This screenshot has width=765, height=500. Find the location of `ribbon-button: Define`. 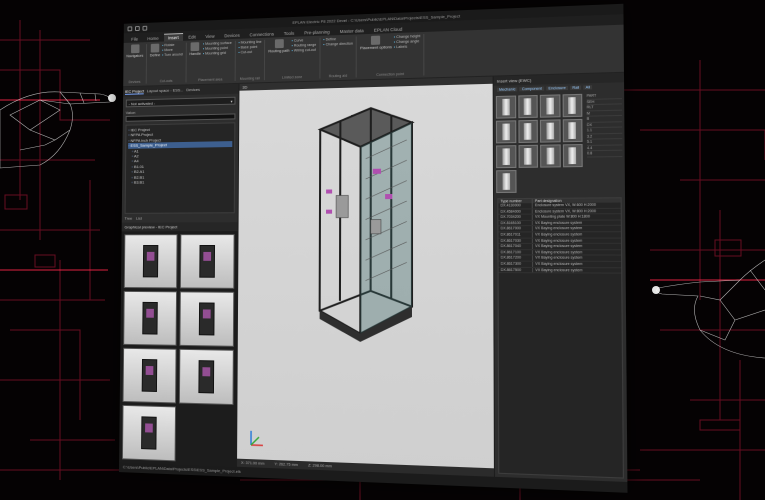

ribbon-button: Define is located at coordinates (155, 51).